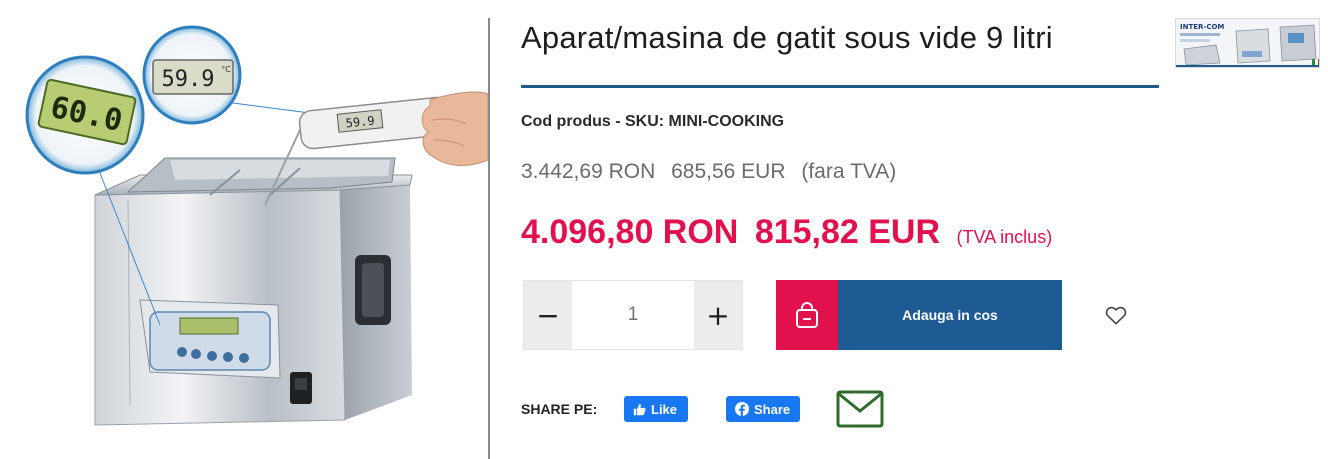 The width and height of the screenshot is (1328, 459). Describe the element at coordinates (559, 409) in the screenshot. I see `share-label: SHARE PE:` at that location.